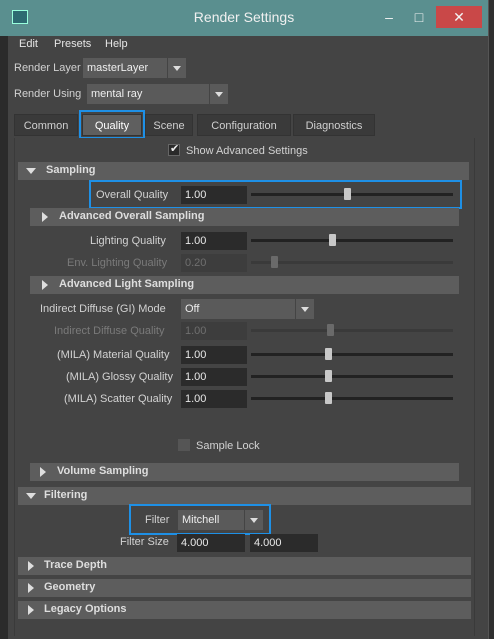 The height and width of the screenshot is (639, 494). I want to click on indirect-mode-dropdown: Off, so click(238, 309).